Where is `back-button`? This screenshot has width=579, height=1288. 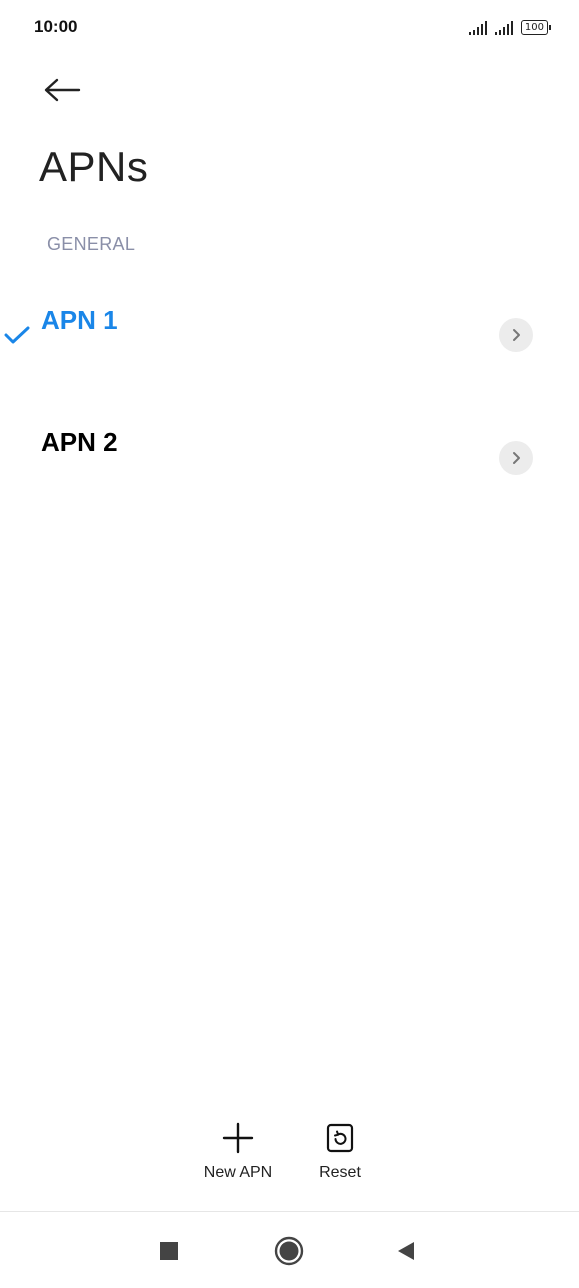
back-button is located at coordinates (62, 90).